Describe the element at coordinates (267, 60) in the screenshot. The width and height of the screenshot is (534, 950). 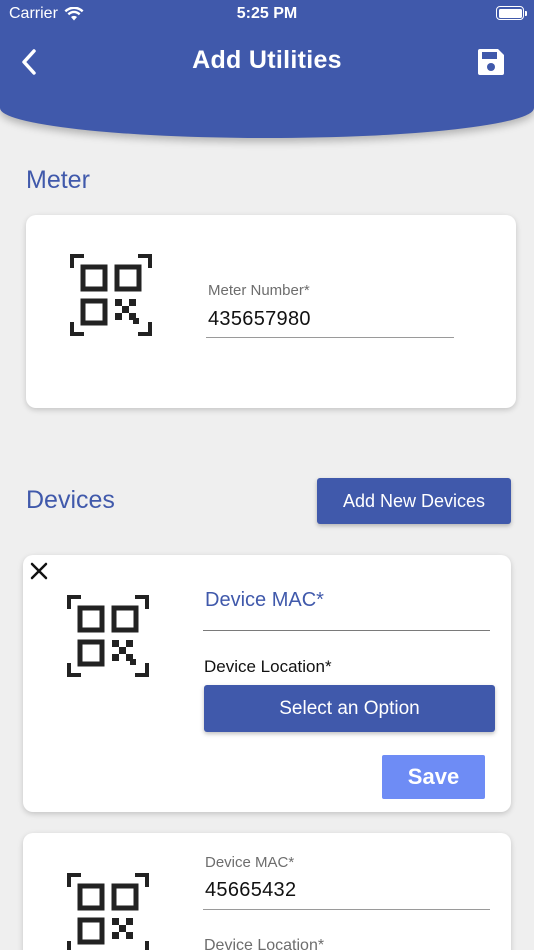
I see `page-title: Add Utilities` at that location.